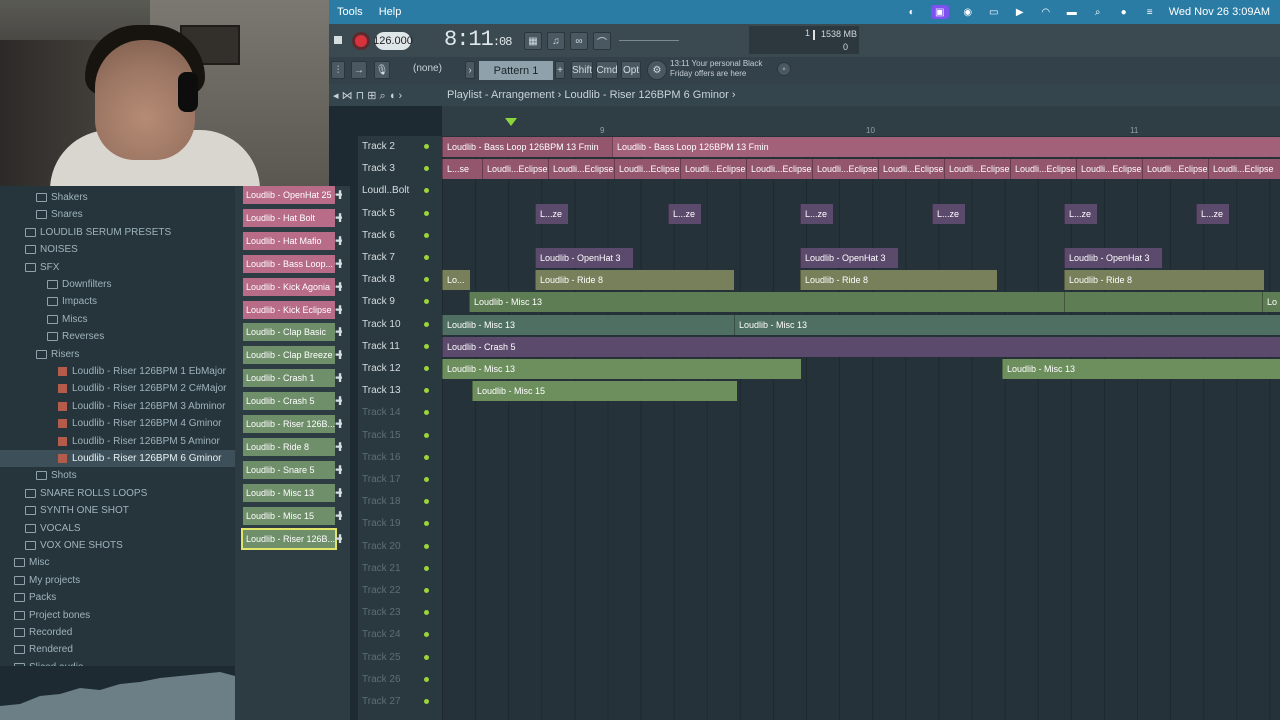  What do you see at coordinates (117, 267) in the screenshot?
I see `browser-item: SFX` at bounding box center [117, 267].